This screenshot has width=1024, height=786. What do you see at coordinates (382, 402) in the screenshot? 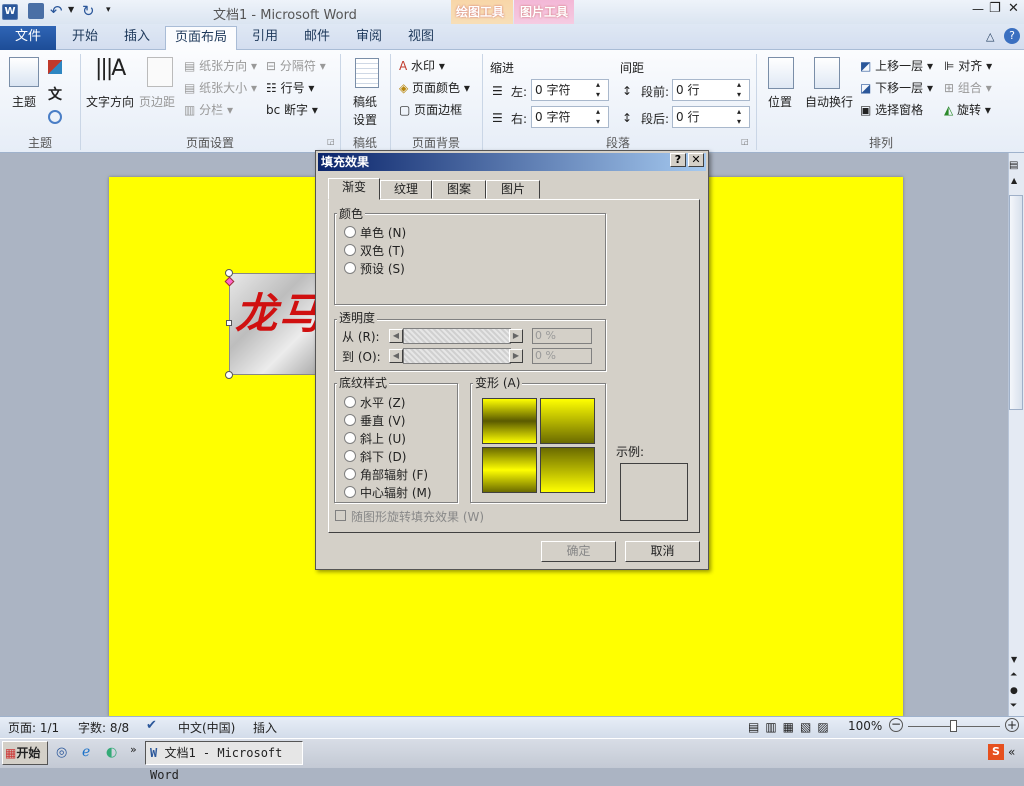
I see `radio-horizontal-label: 水平 (Z)` at bounding box center [382, 402].